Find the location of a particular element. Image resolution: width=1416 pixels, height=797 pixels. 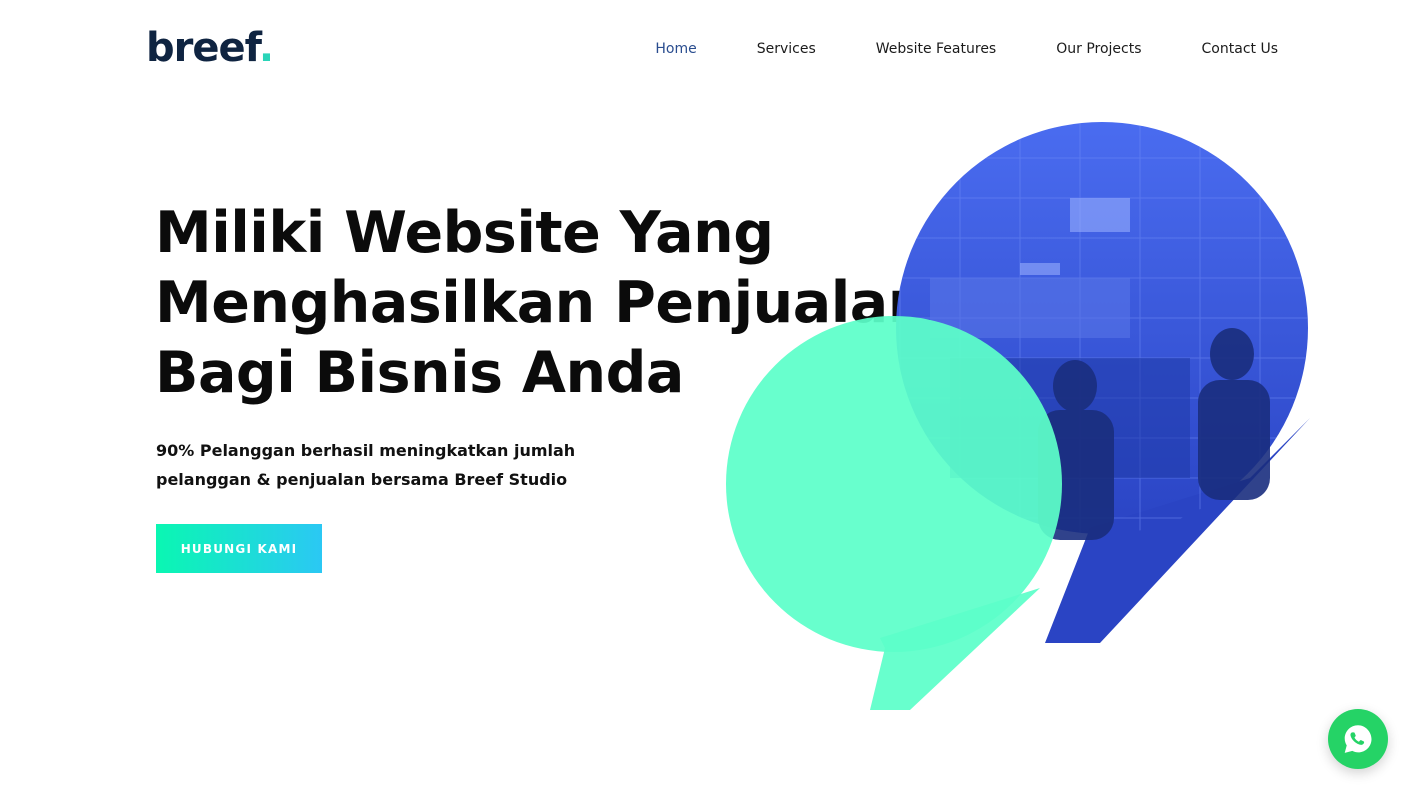

nav-item-services: Services is located at coordinates (786, 49).